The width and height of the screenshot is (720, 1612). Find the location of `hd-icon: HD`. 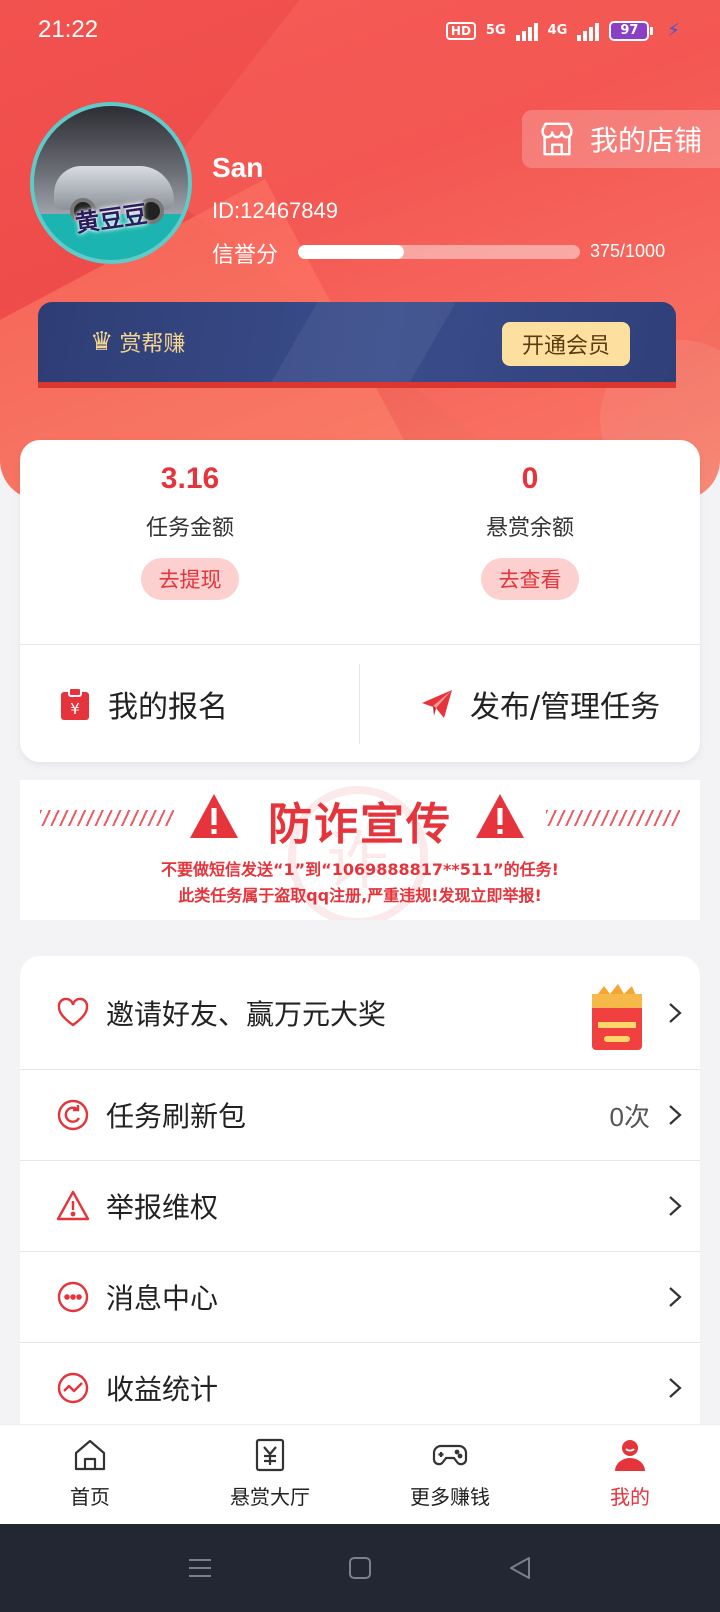

hd-icon: HD is located at coordinates (460, 30).